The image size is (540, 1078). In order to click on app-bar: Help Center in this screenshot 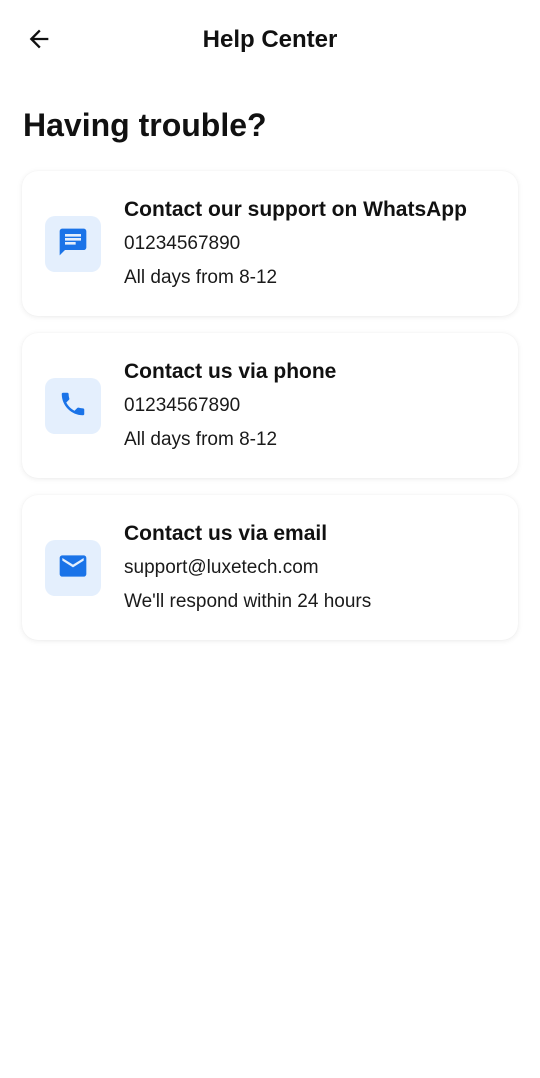, I will do `click(270, 40)`.